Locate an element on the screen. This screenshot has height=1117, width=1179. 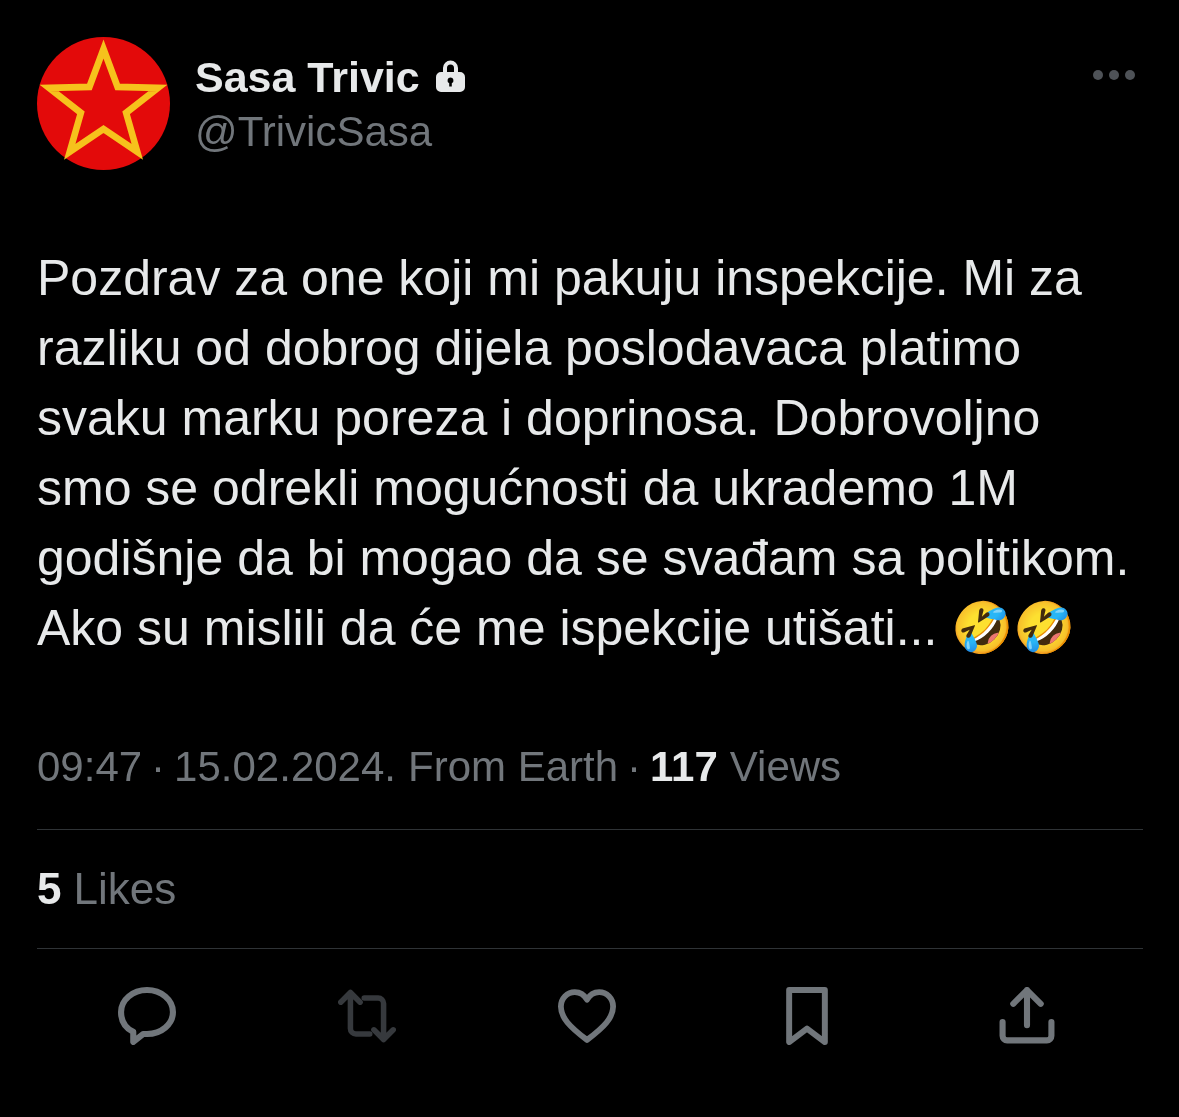
more-button is located at coordinates (1114, 75).